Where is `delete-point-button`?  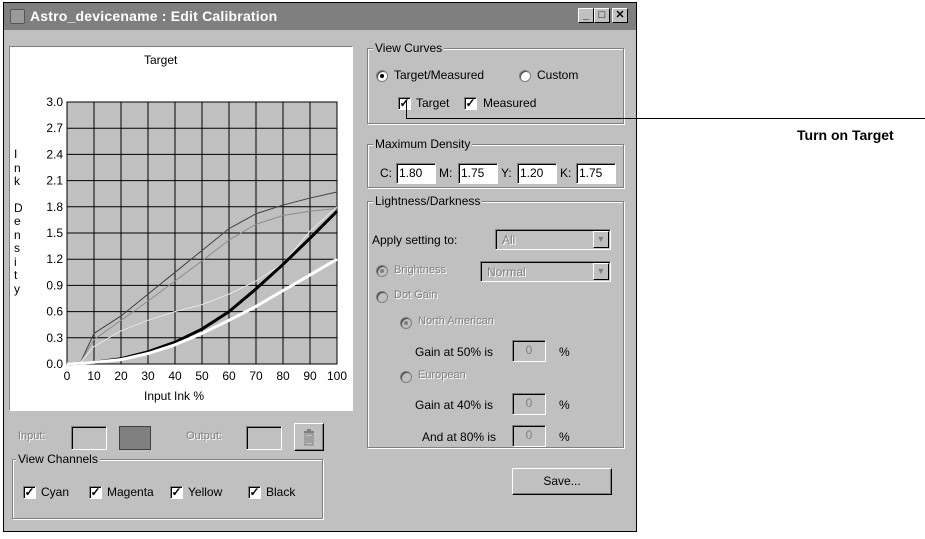
delete-point-button is located at coordinates (309, 437).